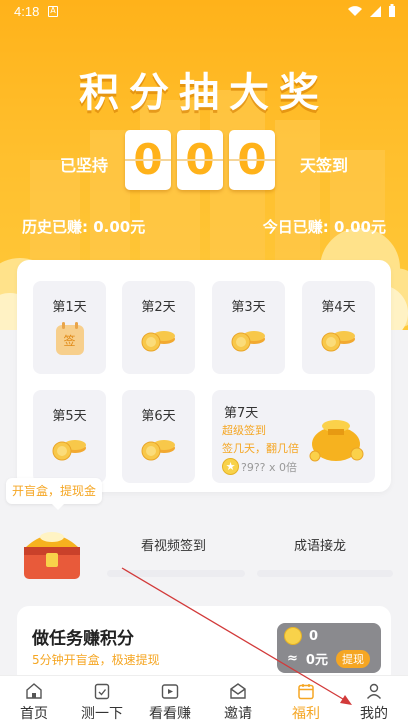  Describe the element at coordinates (27, 11) in the screenshot. I see `status-time: 4:18` at that location.